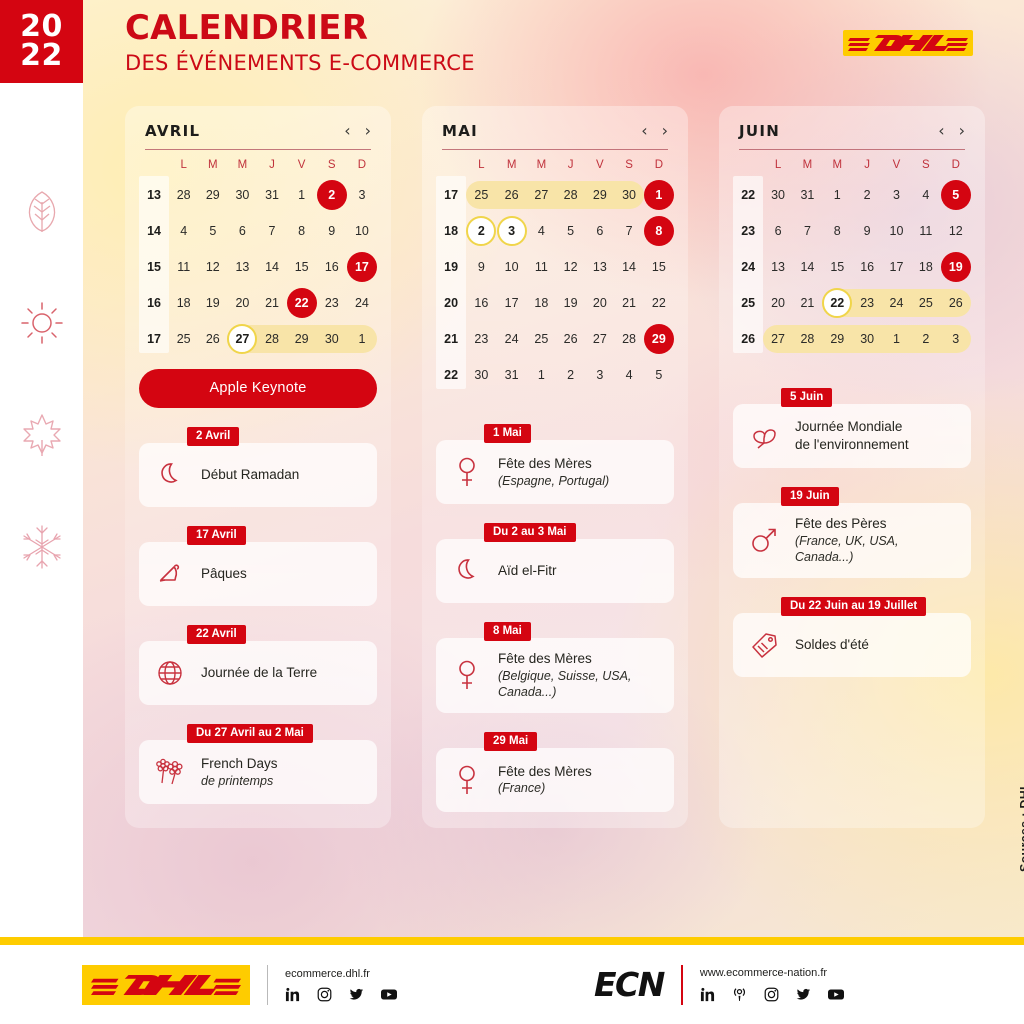  What do you see at coordinates (389, 994) in the screenshot?
I see `youtube-icon` at bounding box center [389, 994].